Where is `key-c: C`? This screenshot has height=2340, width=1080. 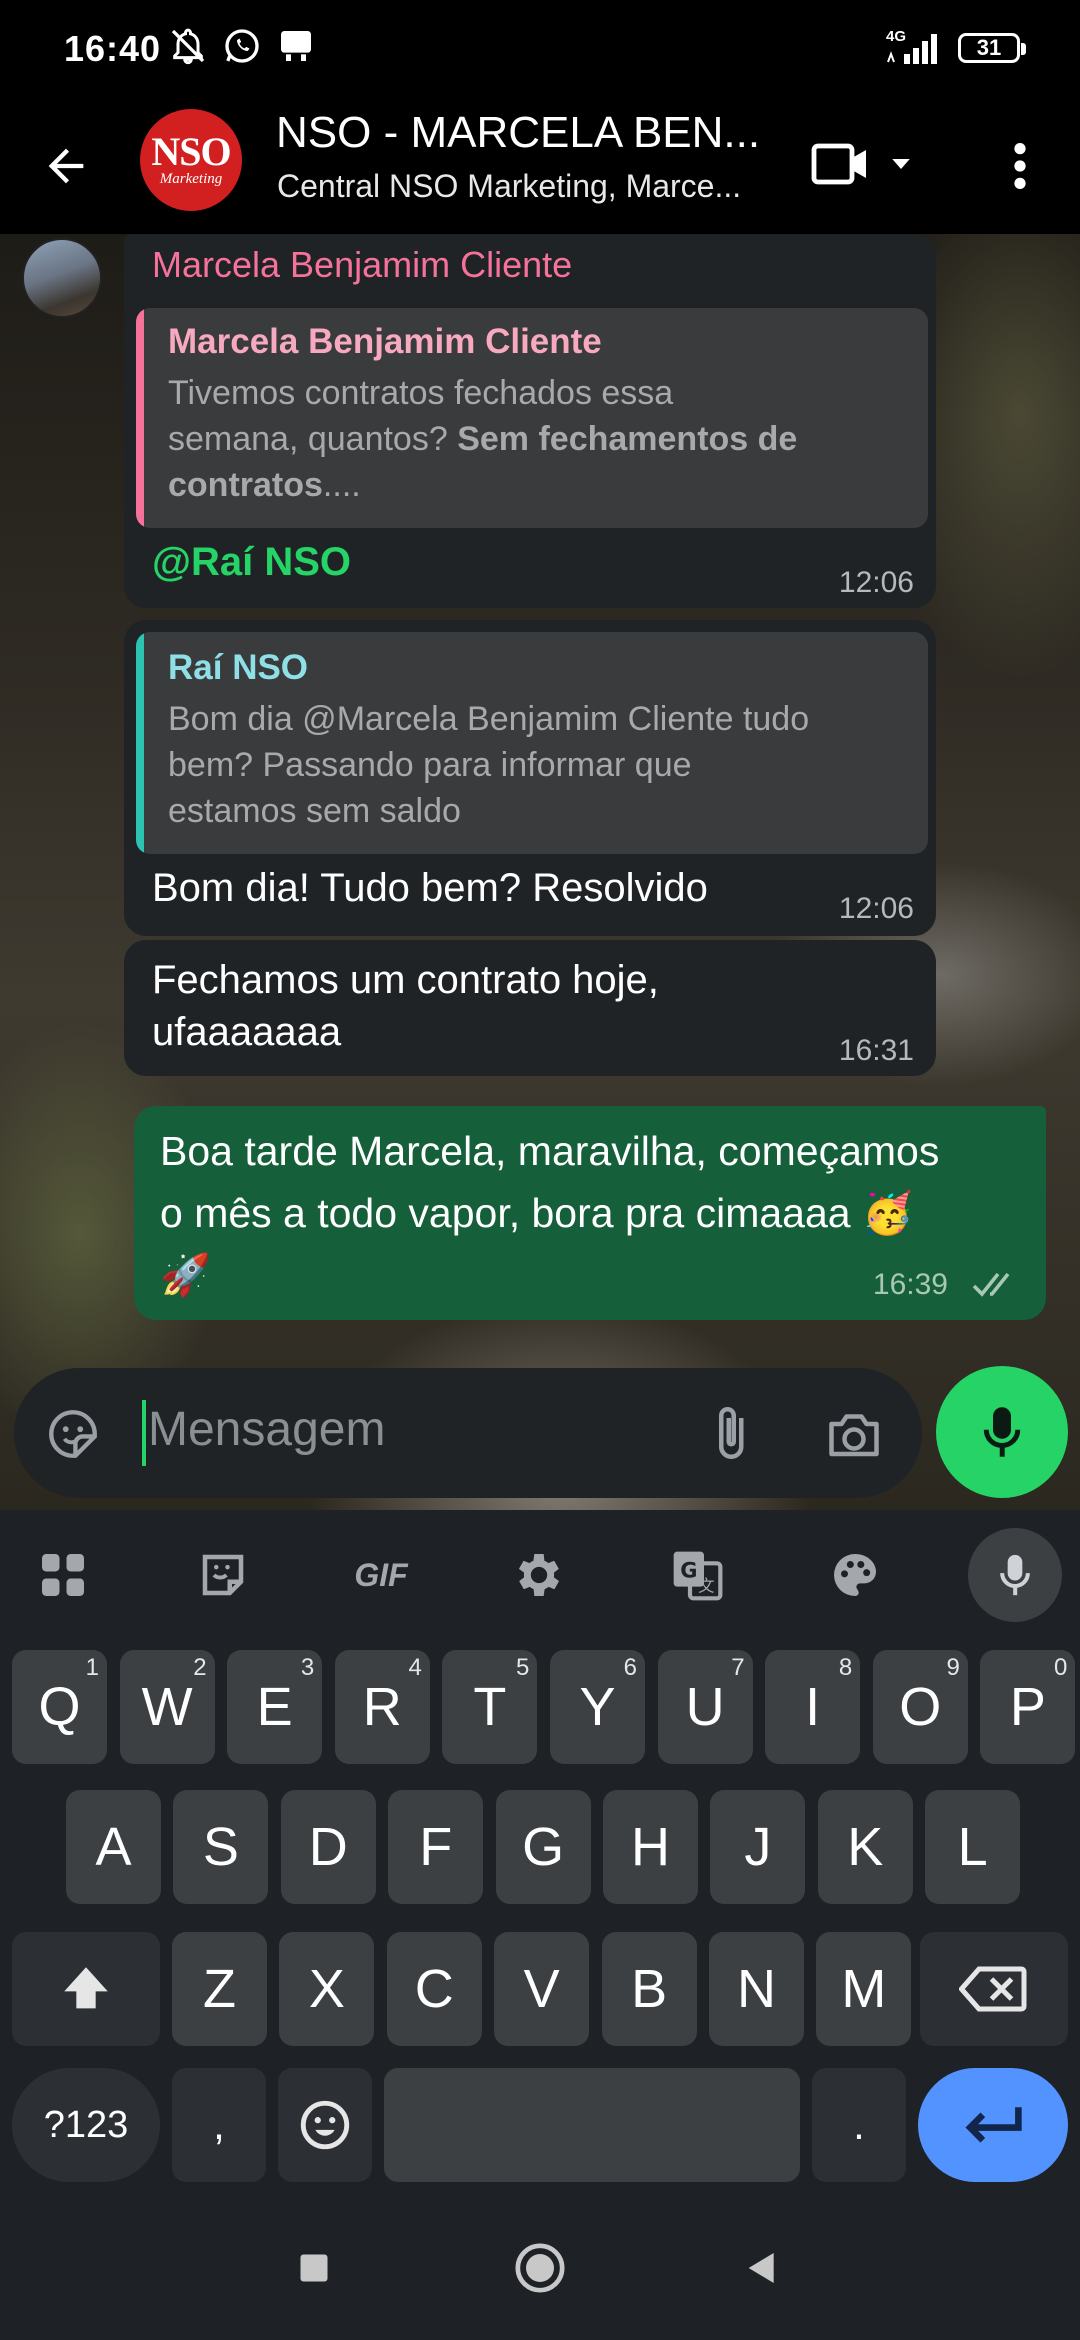
key-c: C is located at coordinates (434, 1989).